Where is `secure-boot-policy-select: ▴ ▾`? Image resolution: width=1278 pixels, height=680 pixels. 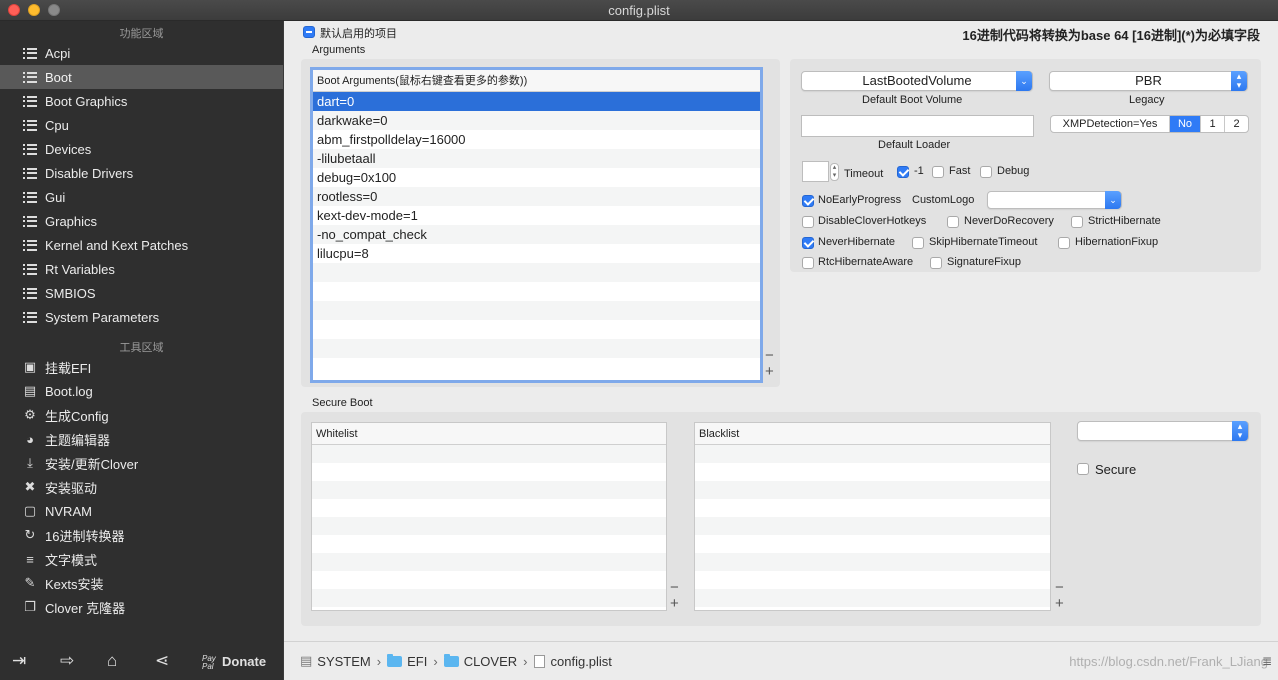
secure-boot-policy-select: ▴ ▾ is located at coordinates (1163, 431).